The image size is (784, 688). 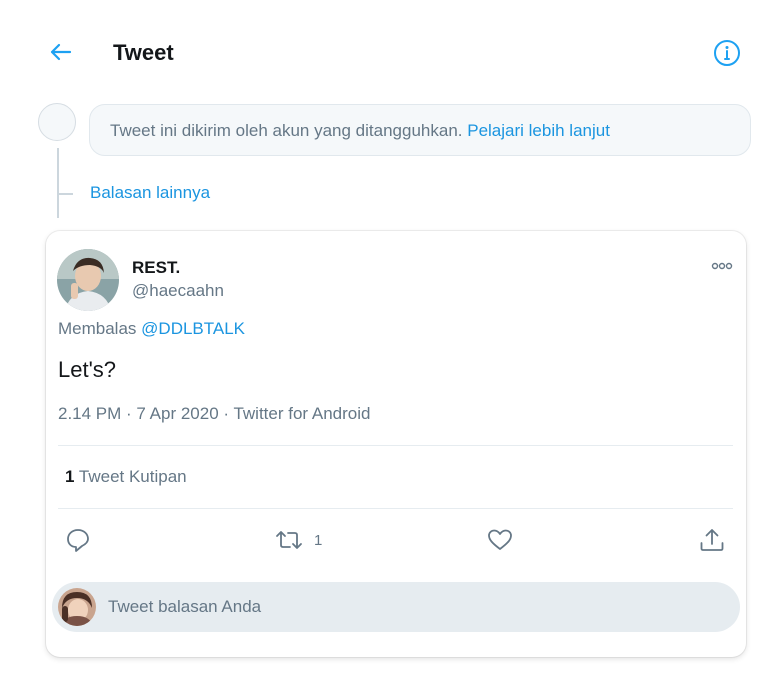 I want to click on reply-button, so click(x=78, y=540).